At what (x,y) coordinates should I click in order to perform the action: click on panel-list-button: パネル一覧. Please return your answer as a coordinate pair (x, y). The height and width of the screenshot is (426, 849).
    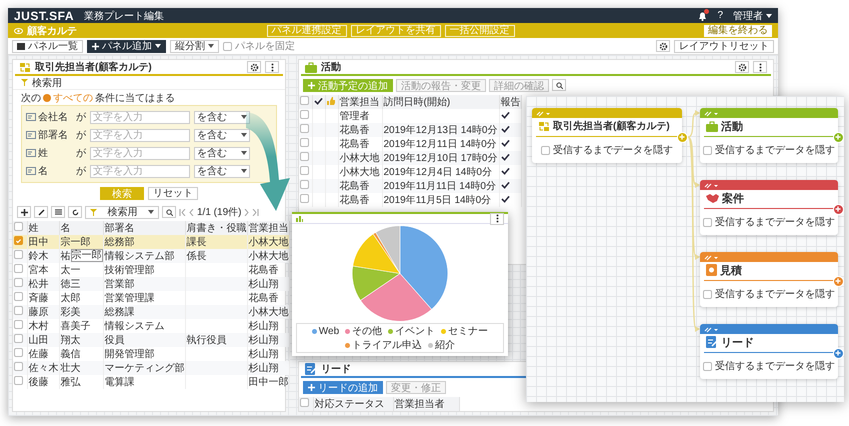
    Looking at the image, I should click on (47, 46).